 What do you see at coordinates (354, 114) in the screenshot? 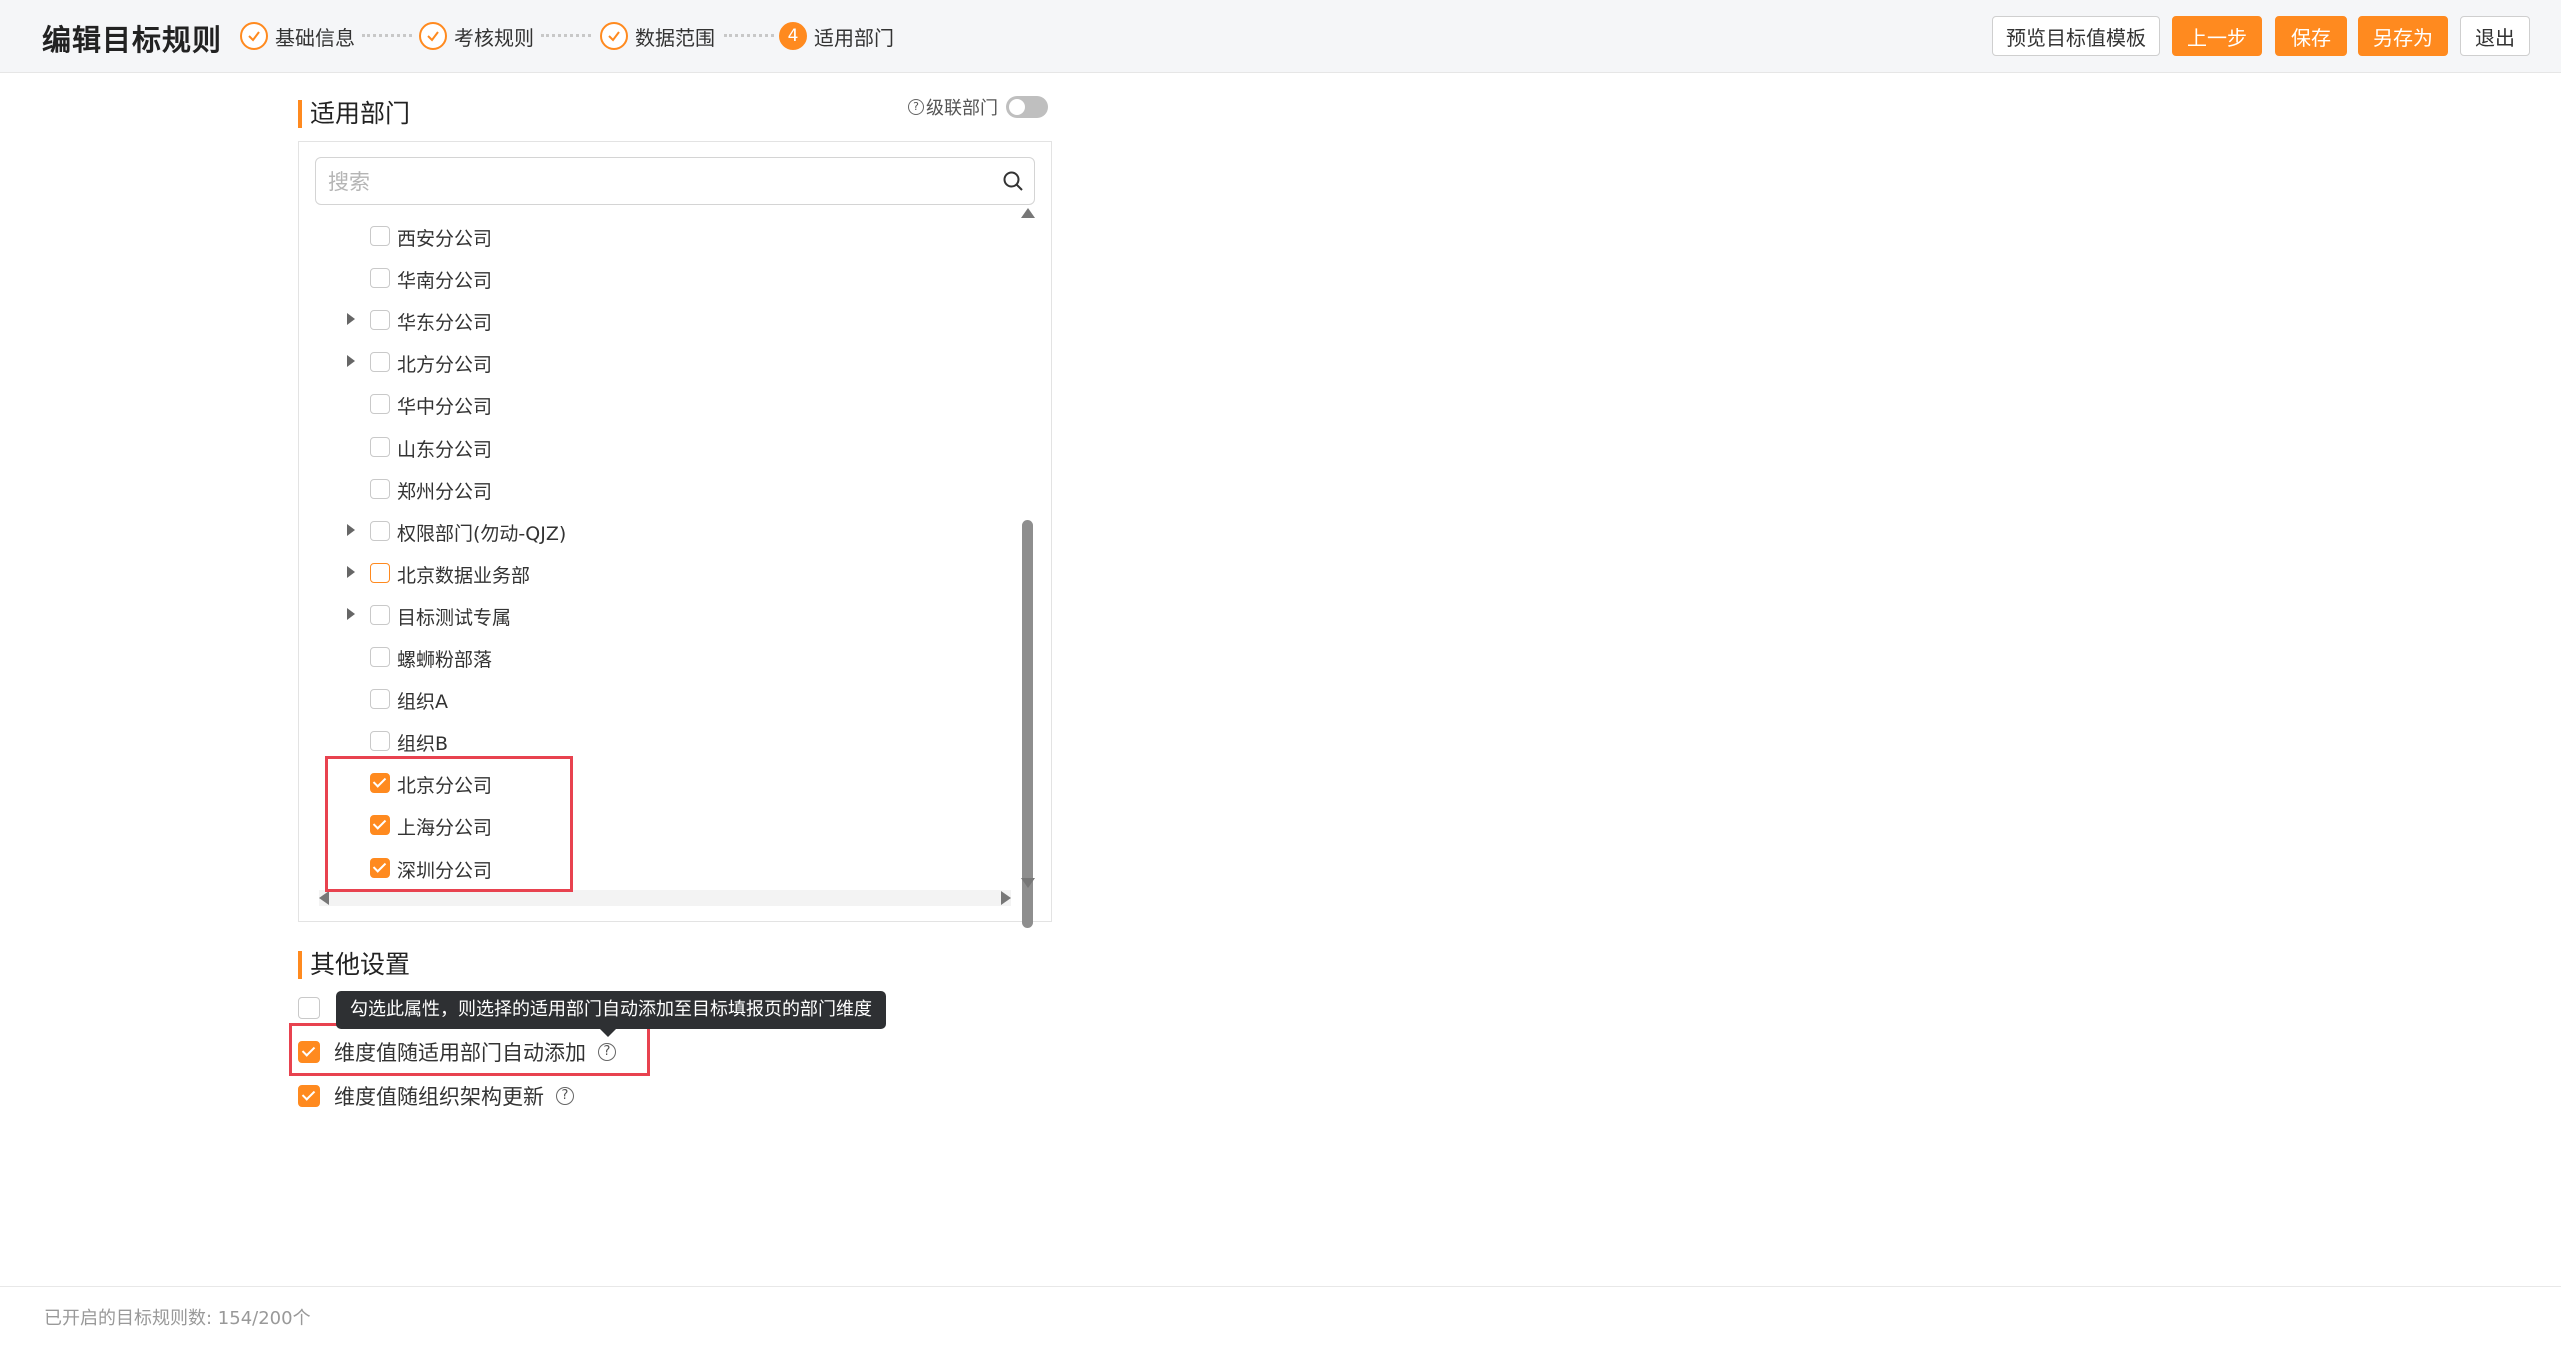
I see `departments-section-title: 适用部门` at bounding box center [354, 114].